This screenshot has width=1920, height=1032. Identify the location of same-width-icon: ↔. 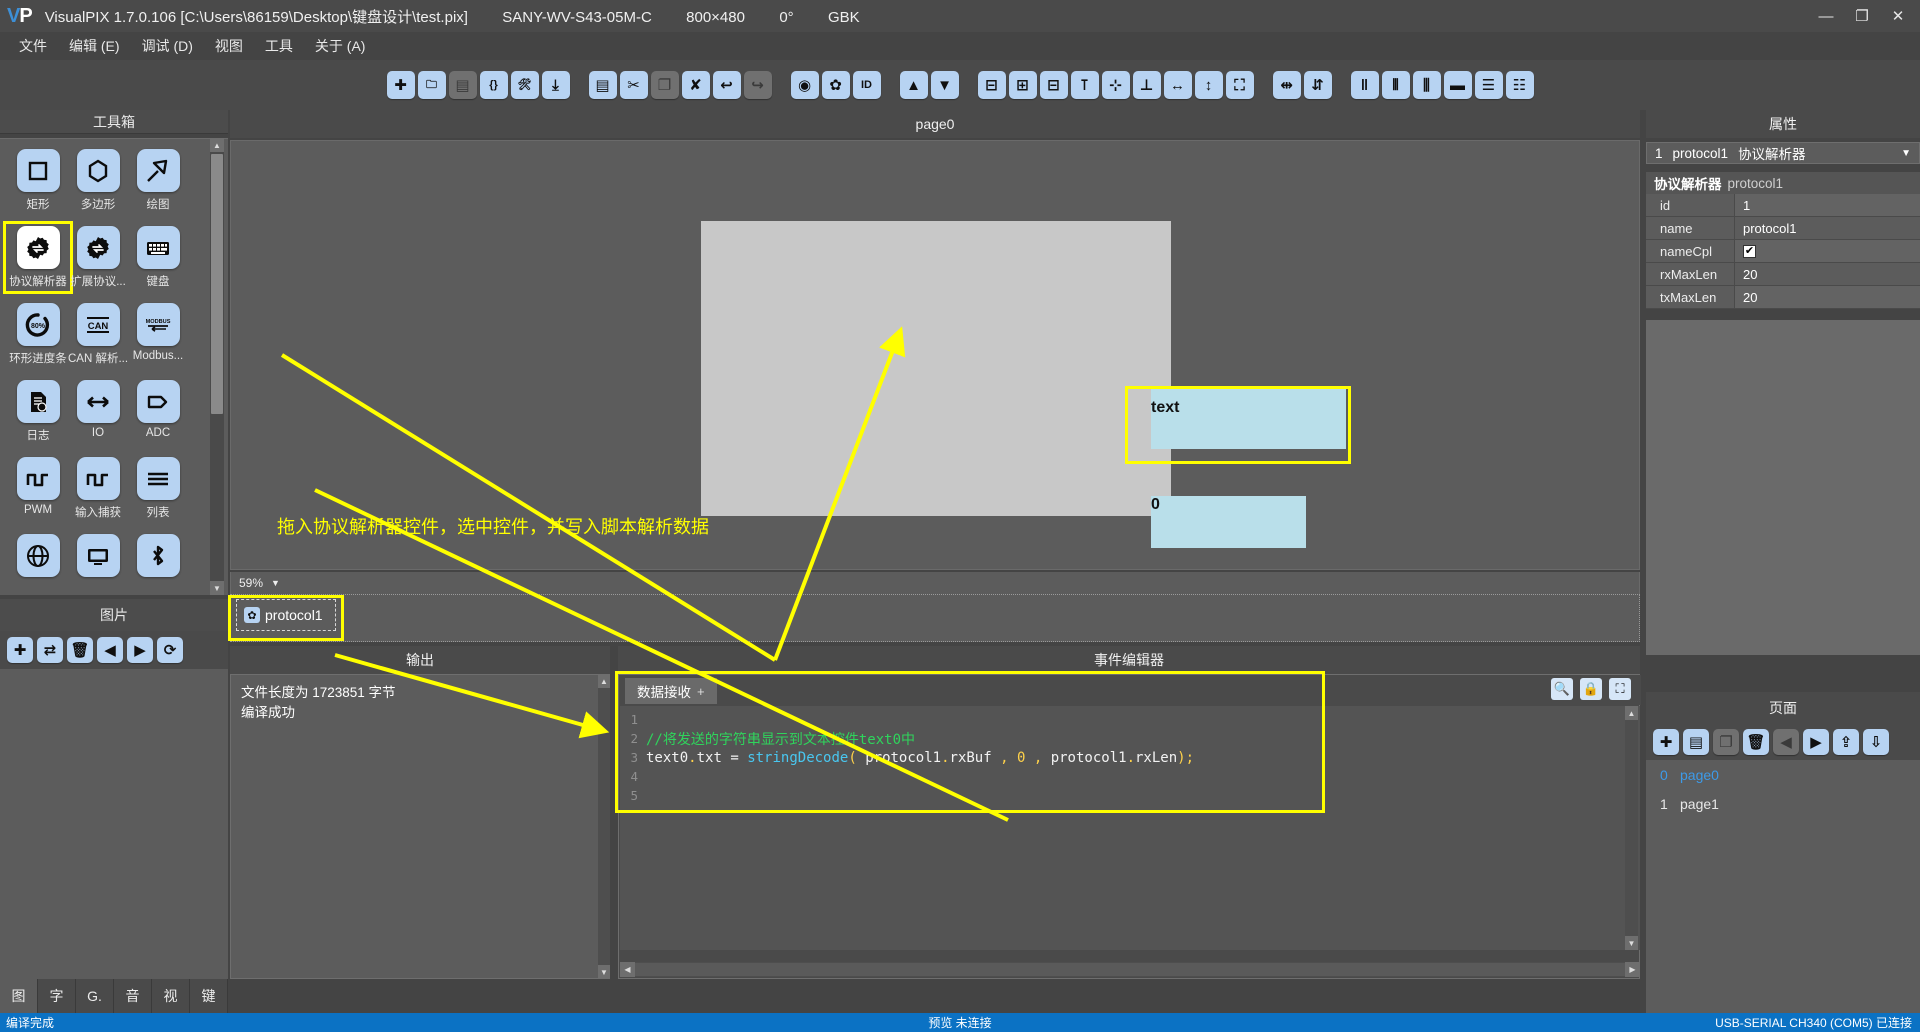
(1177, 85).